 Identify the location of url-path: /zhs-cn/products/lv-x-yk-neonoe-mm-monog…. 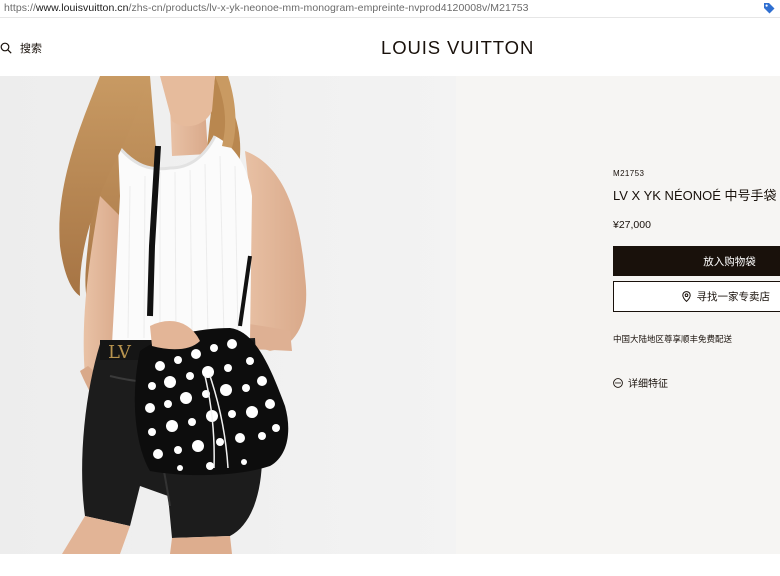
(328, 8).